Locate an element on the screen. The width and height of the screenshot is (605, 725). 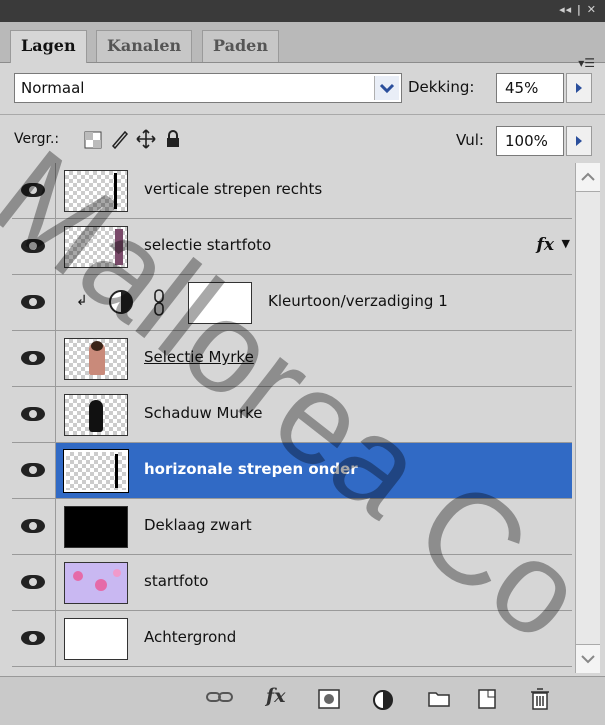
layer-row: horizonale strepen onder is located at coordinates (292, 471).